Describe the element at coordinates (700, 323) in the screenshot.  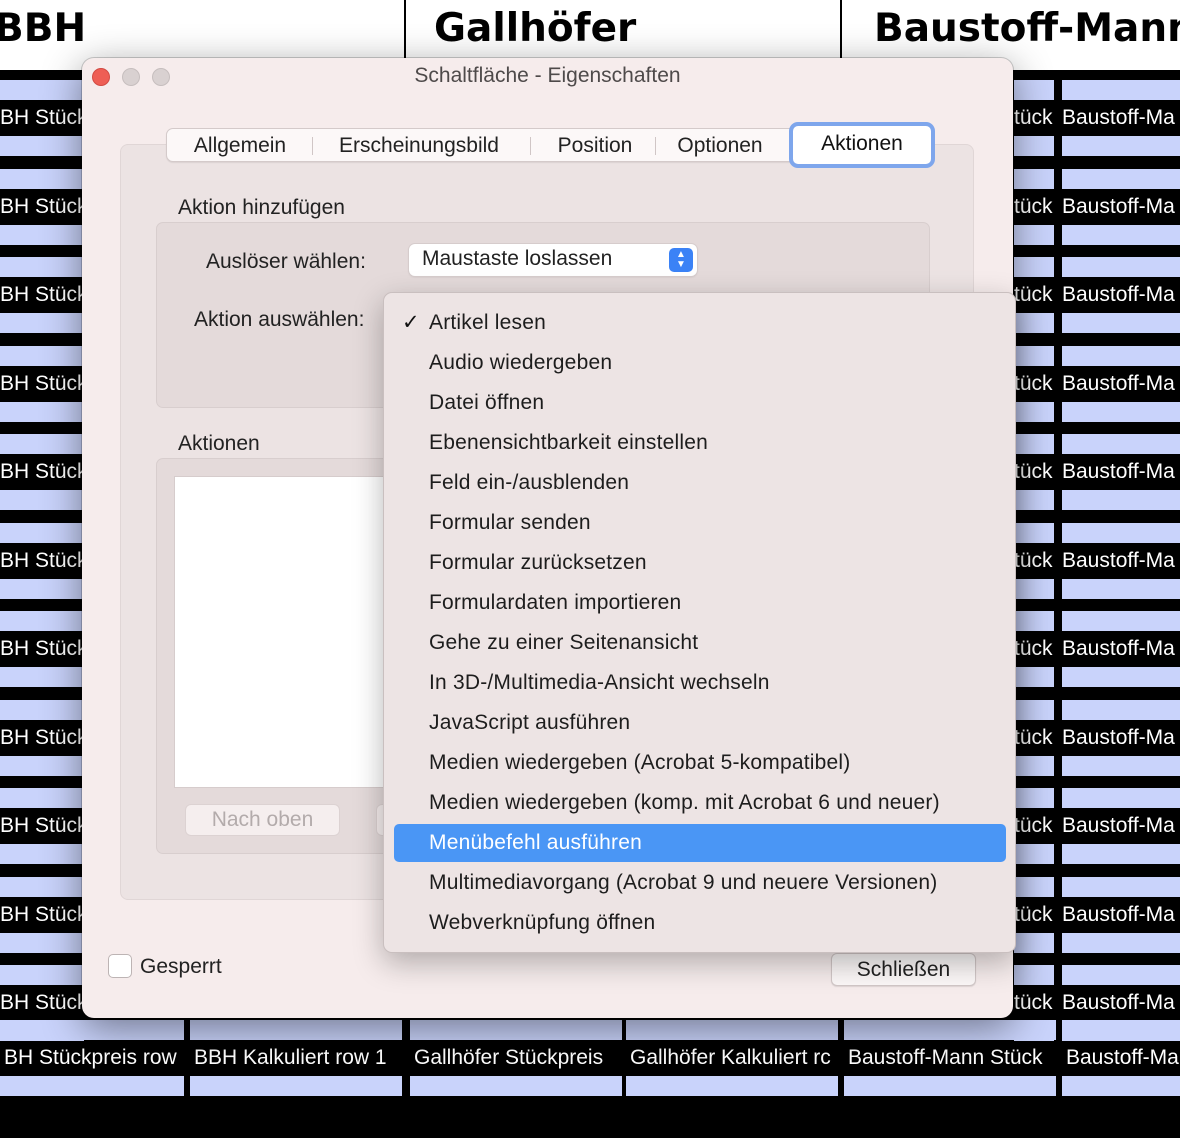
I see `menu-item: ✓ Artikel lesen` at that location.